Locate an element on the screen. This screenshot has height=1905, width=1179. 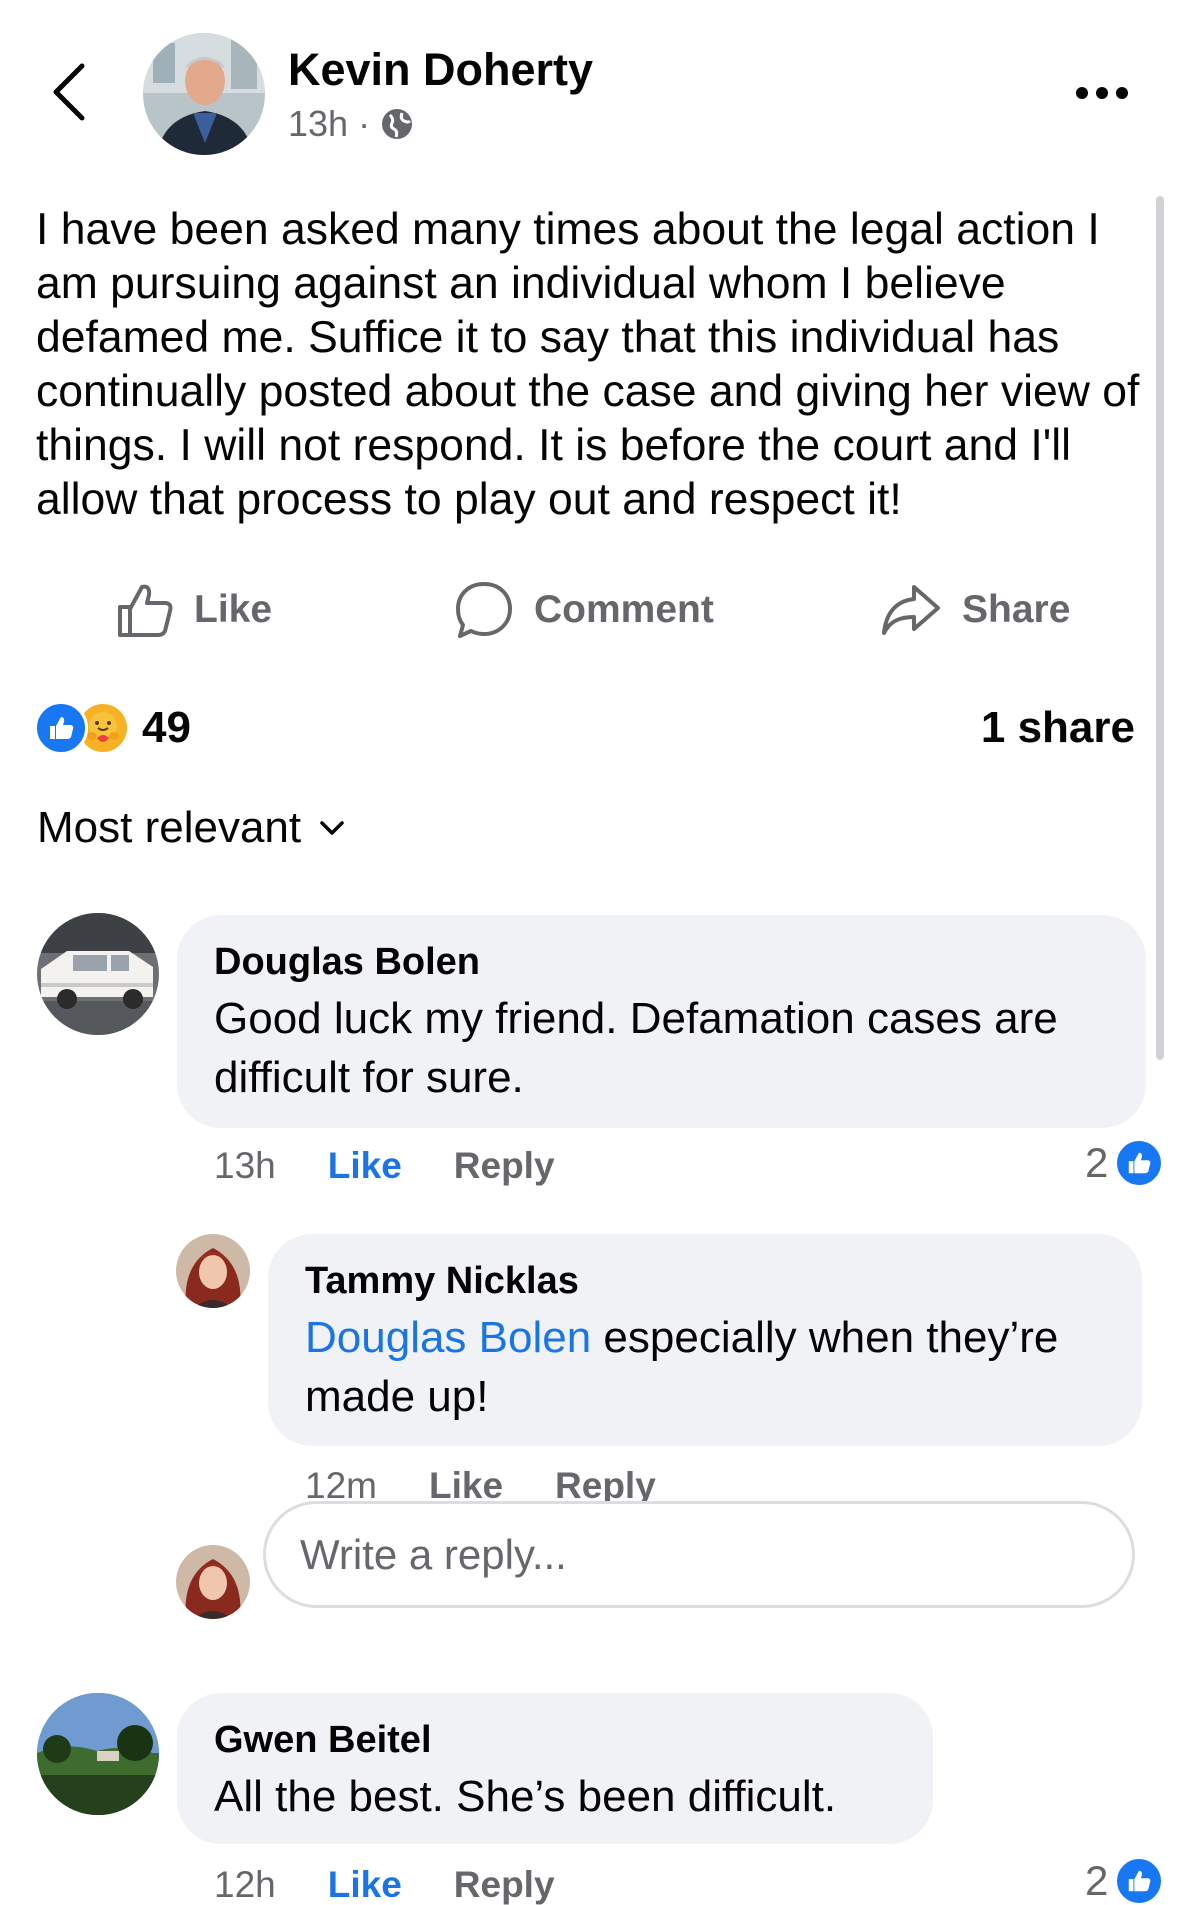
comment-author: Gwen Beitel is located at coordinates (323, 1740).